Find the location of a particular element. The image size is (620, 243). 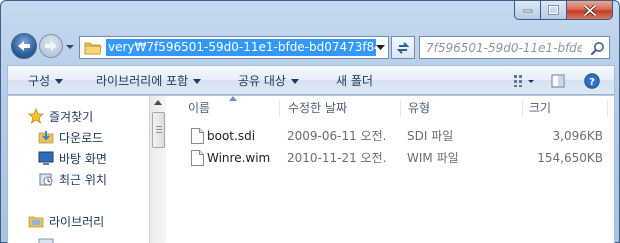

navigation-pane: 즐겨찾기 다운로드 바탕 화면 최근 위치 라이브러리 is located at coordinates (78, 169).